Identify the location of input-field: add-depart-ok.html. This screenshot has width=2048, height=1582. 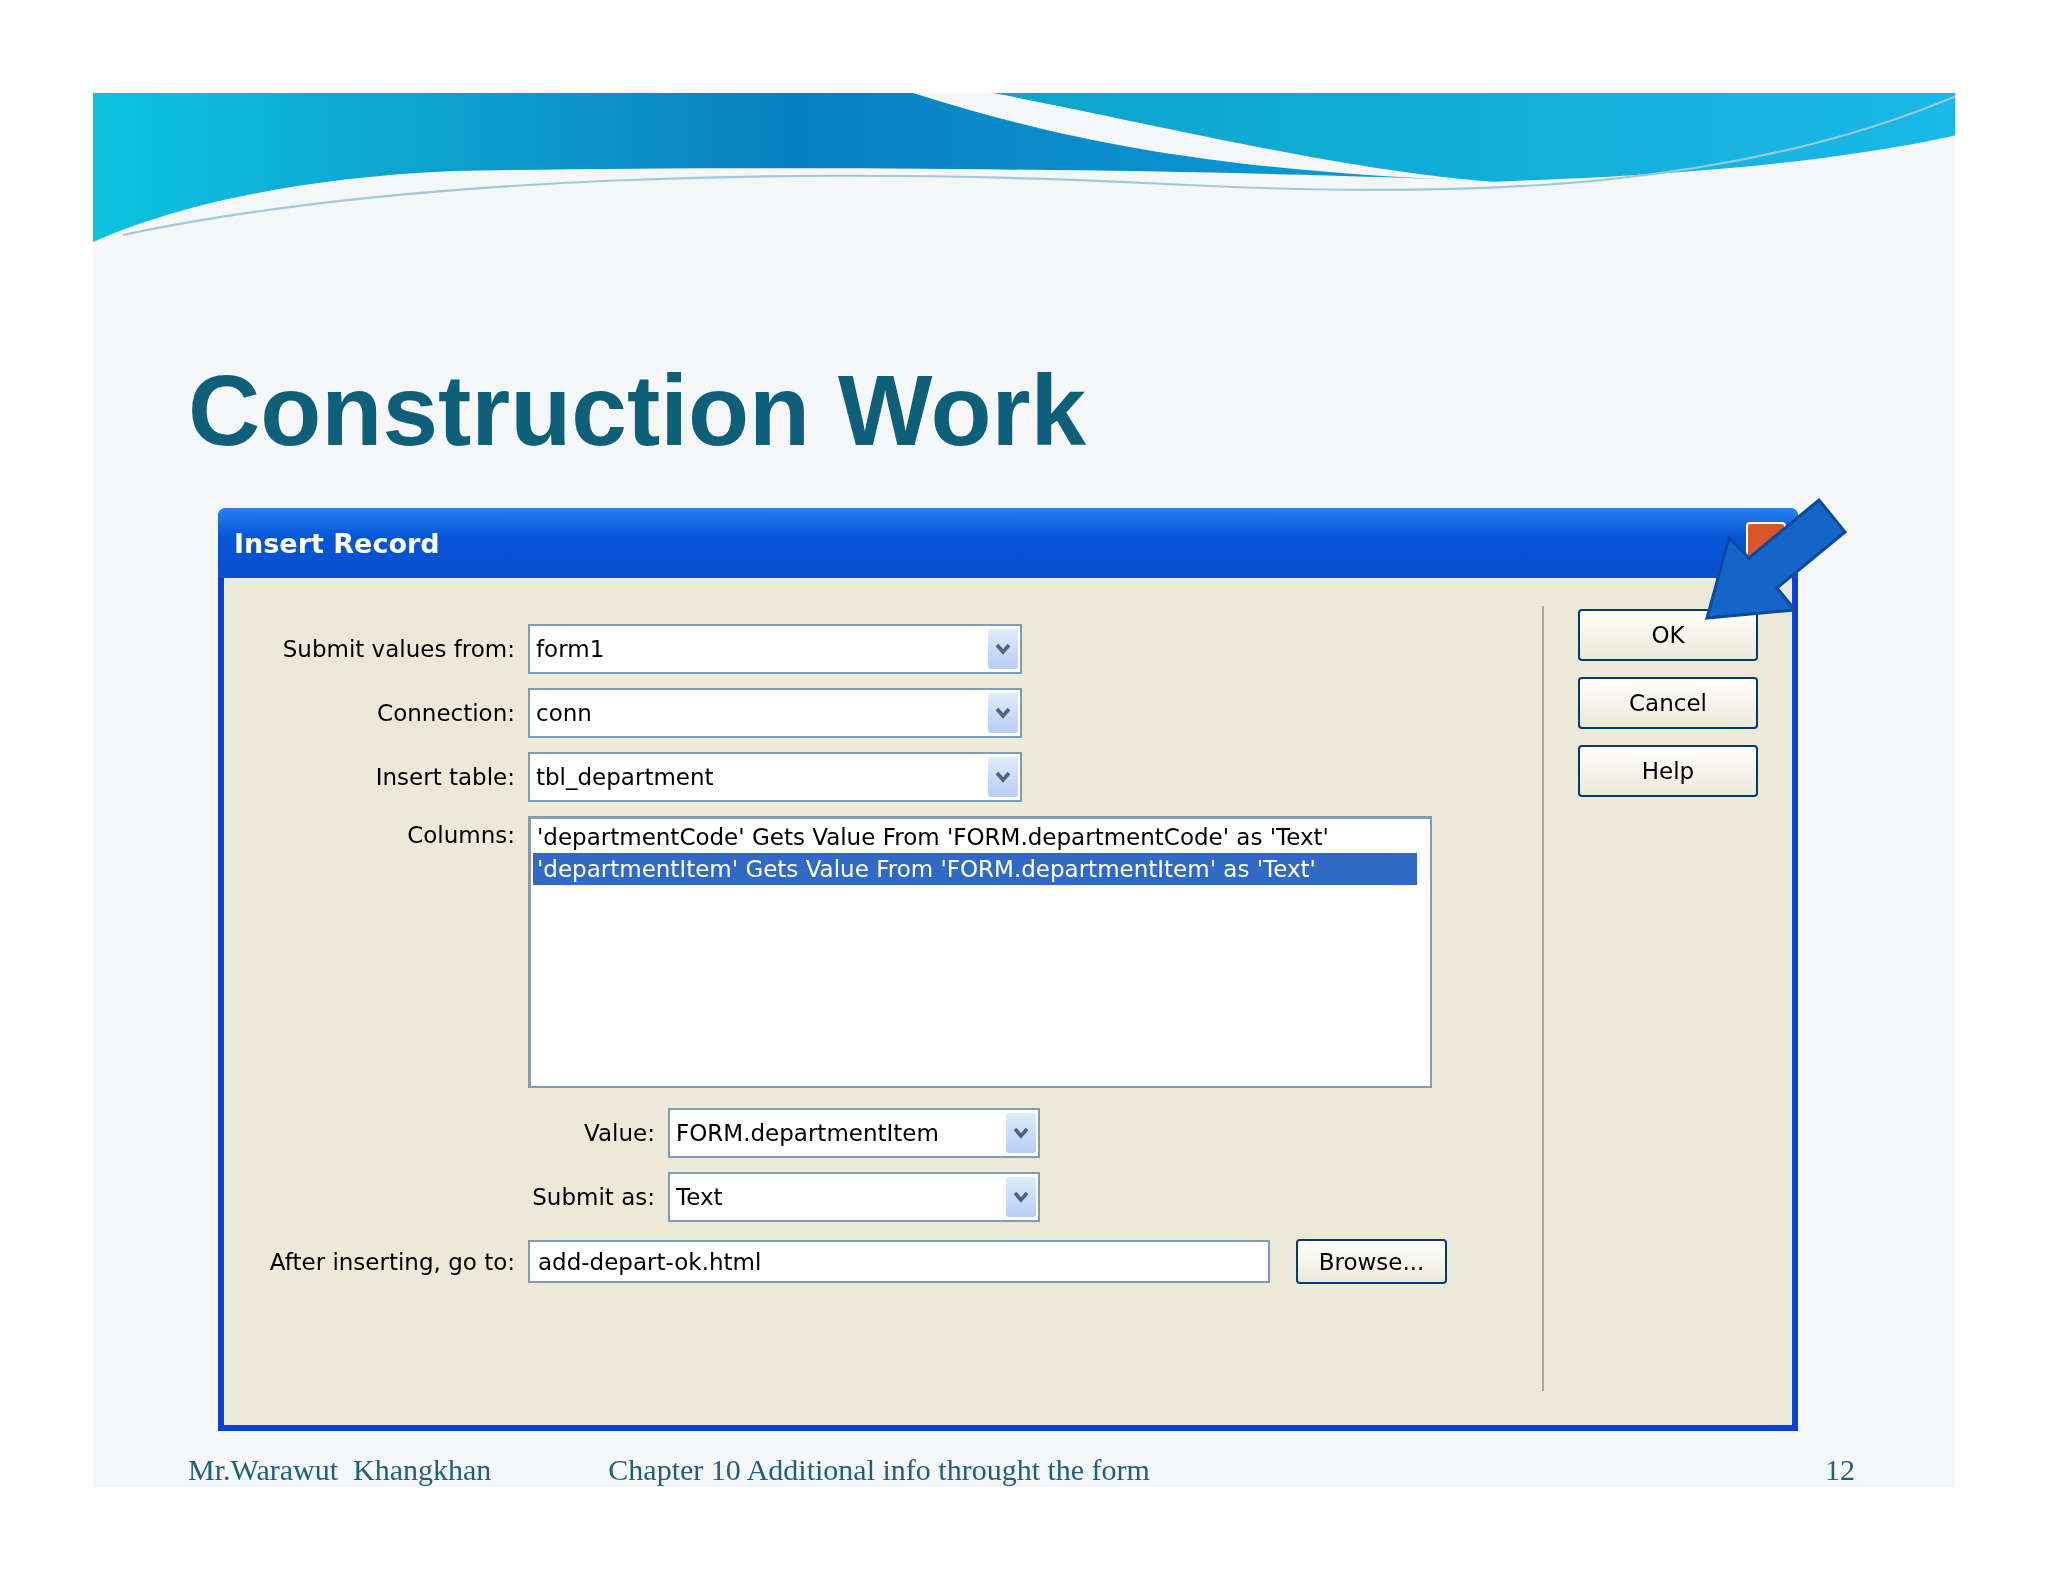
(899, 1261).